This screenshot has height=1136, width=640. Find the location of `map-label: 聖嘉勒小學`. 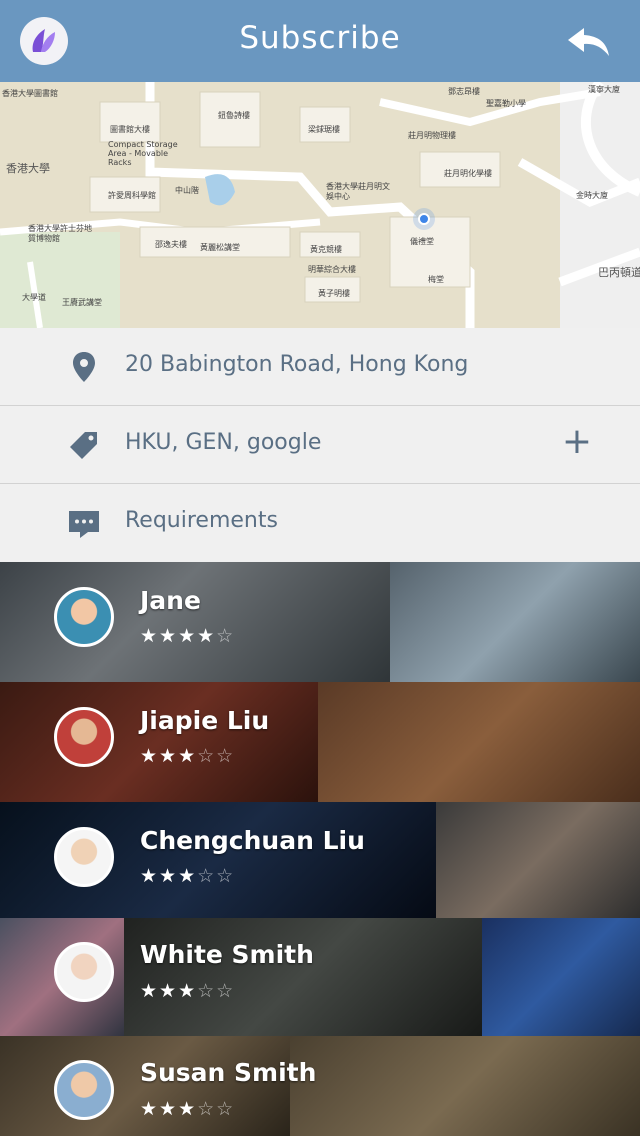

map-label: 聖嘉勒小學 is located at coordinates (506, 103).